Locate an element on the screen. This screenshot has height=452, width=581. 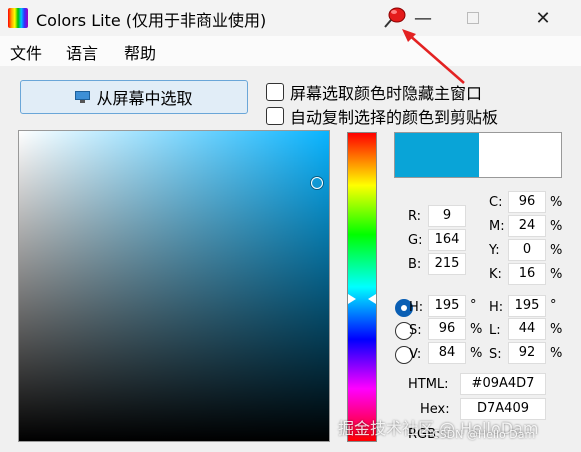
m-label: M: is located at coordinates (497, 226).